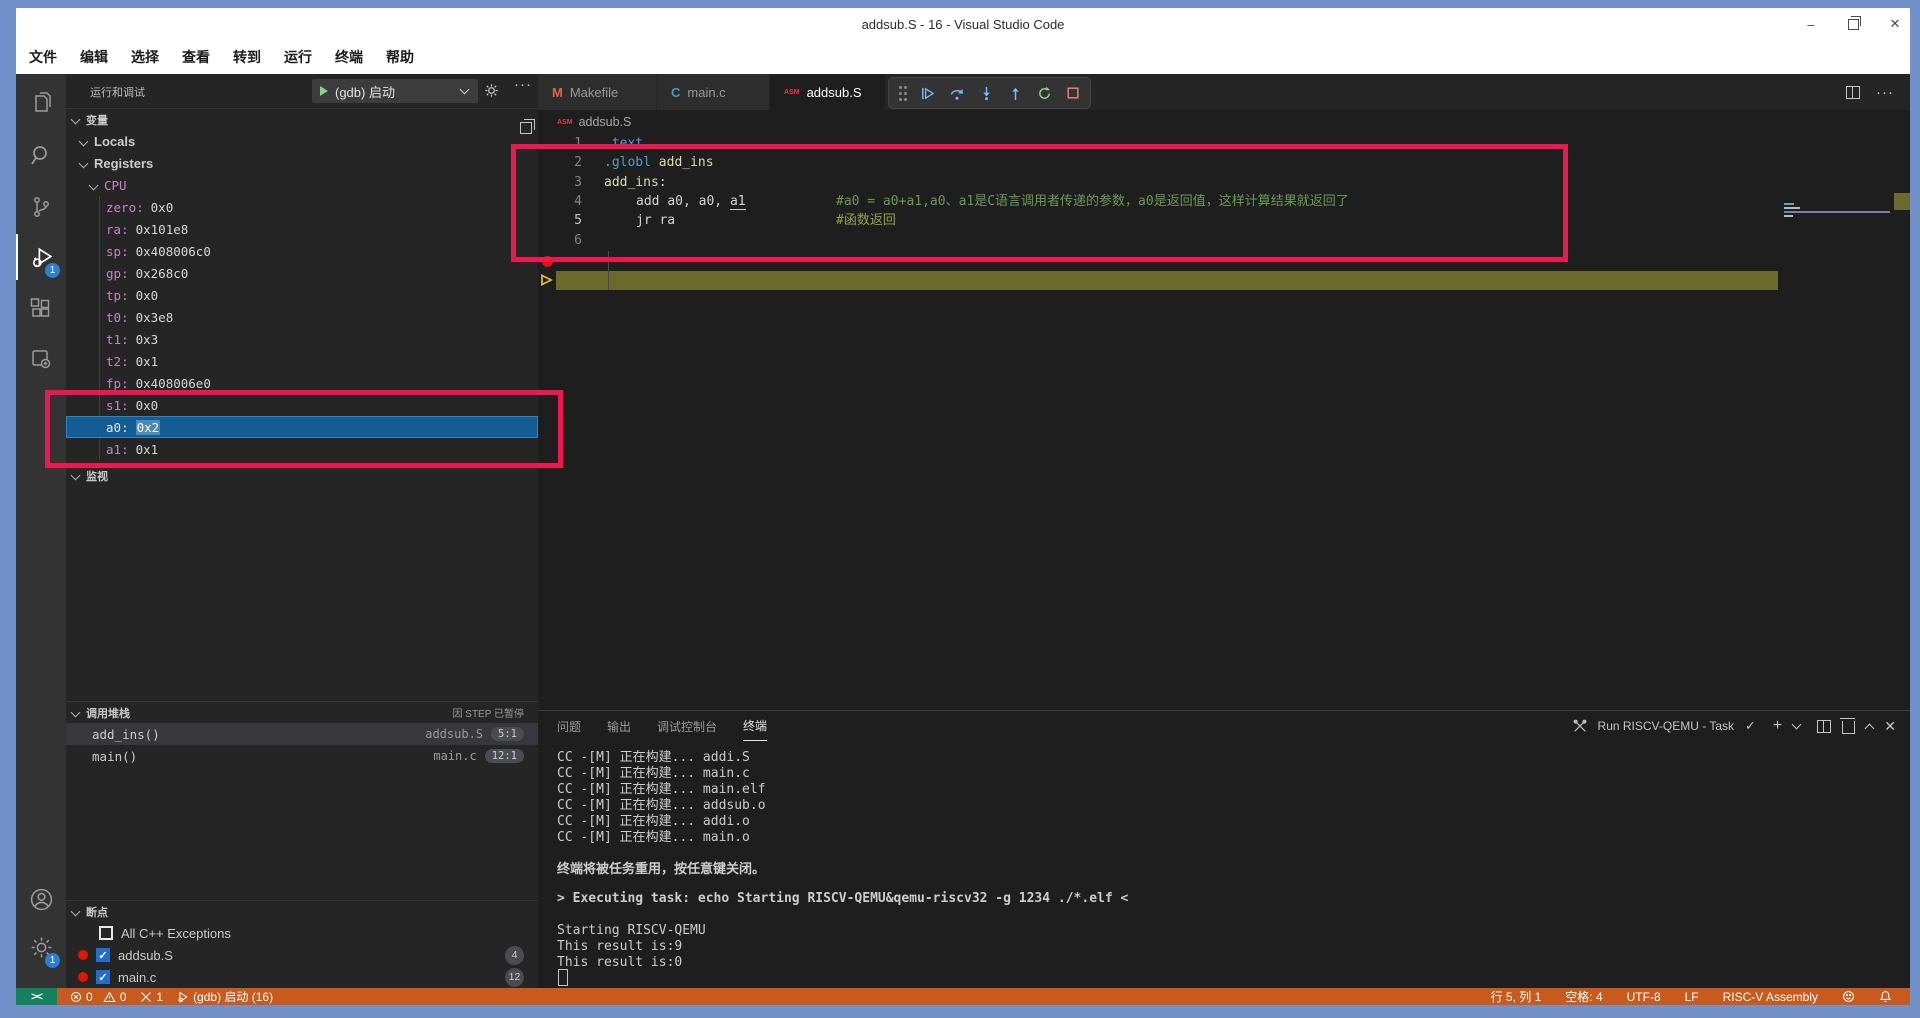 The image size is (1920, 1018). What do you see at coordinates (400, 57) in the screenshot?
I see `menu-help: 帮助` at bounding box center [400, 57].